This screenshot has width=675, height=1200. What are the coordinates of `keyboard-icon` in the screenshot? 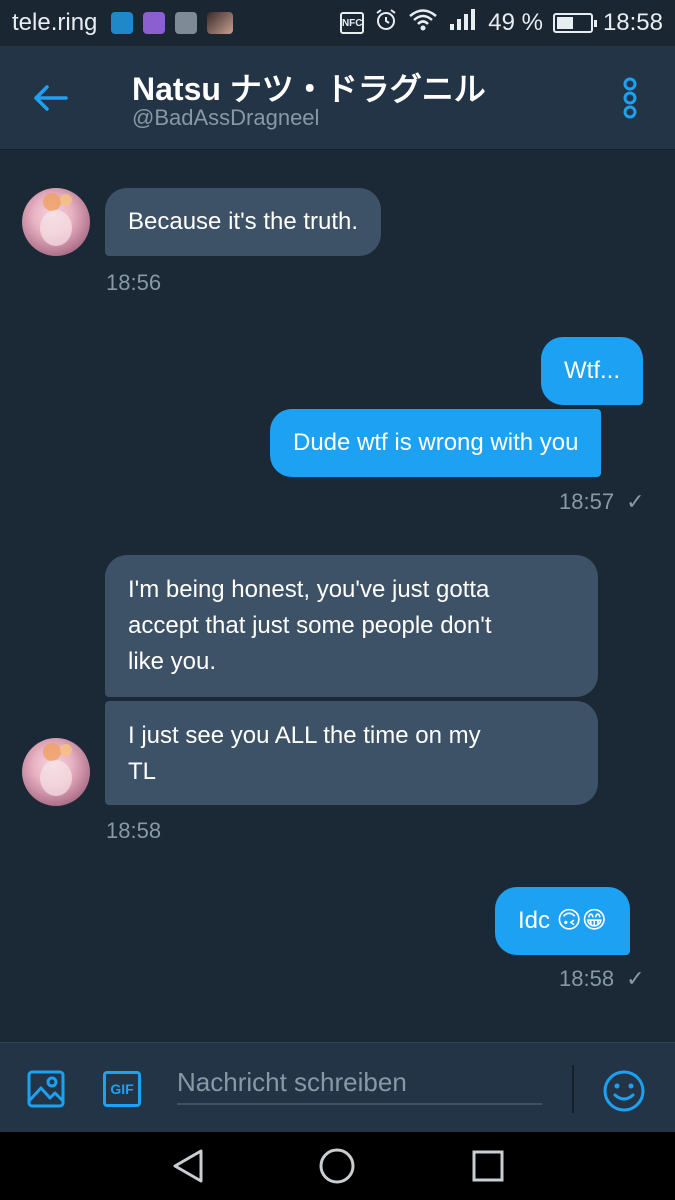 It's located at (154, 23).